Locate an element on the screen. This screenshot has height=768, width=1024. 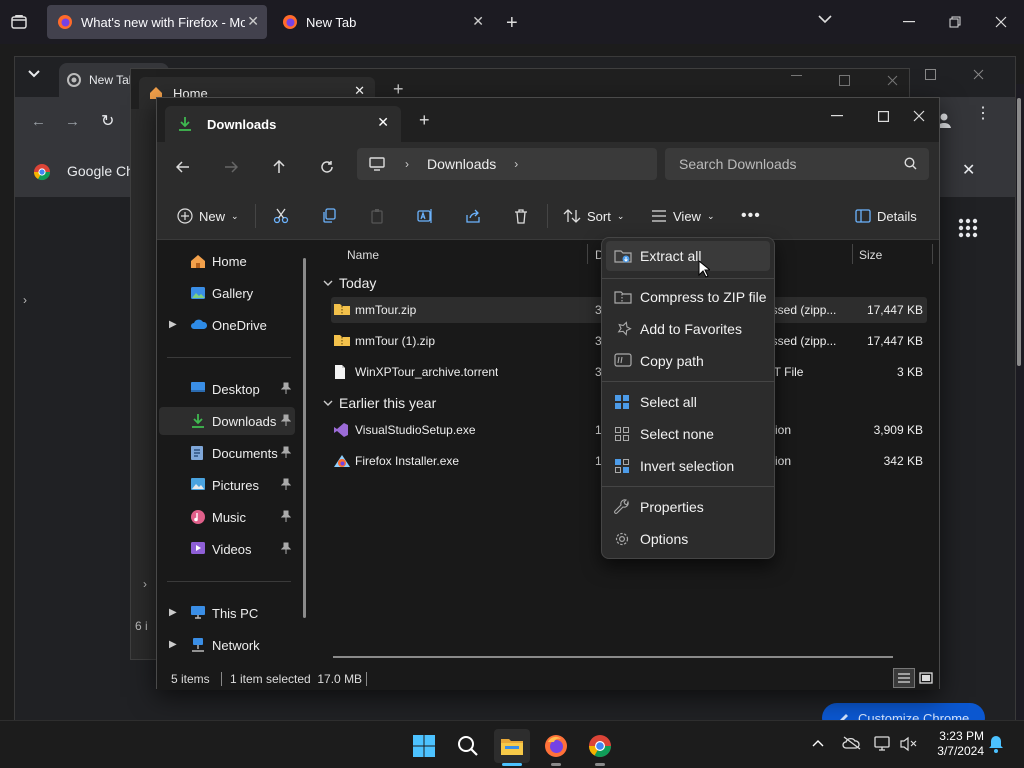
chevron-down-icon: ⌄ is located at coordinates (710, 215).